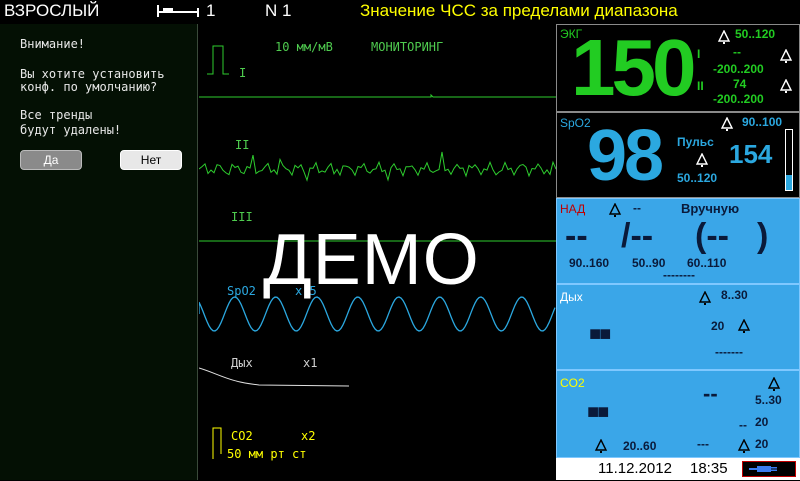 Image resolution: width=800 pixels, height=481 pixels. Describe the element at coordinates (678, 414) in the screenshot. I see `co2-parameter-panel: CO2 -- 5..30 ■■ -- 20 20..60 --- 20` at that location.